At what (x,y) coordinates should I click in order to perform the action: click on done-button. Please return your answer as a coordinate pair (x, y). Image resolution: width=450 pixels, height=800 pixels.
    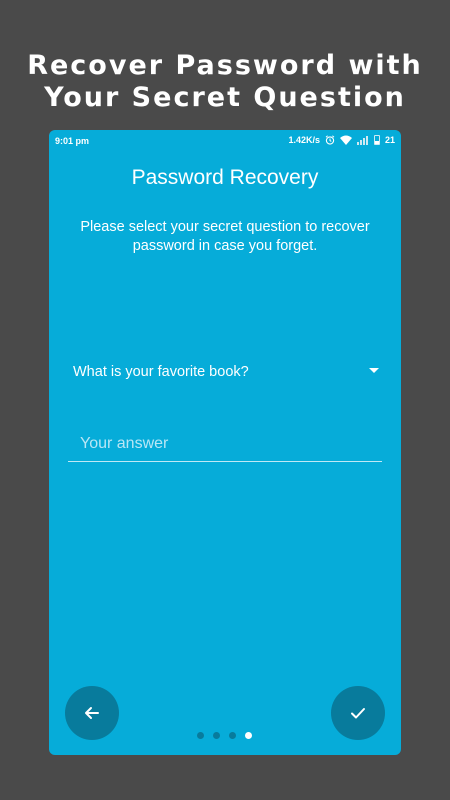
    Looking at the image, I should click on (358, 713).